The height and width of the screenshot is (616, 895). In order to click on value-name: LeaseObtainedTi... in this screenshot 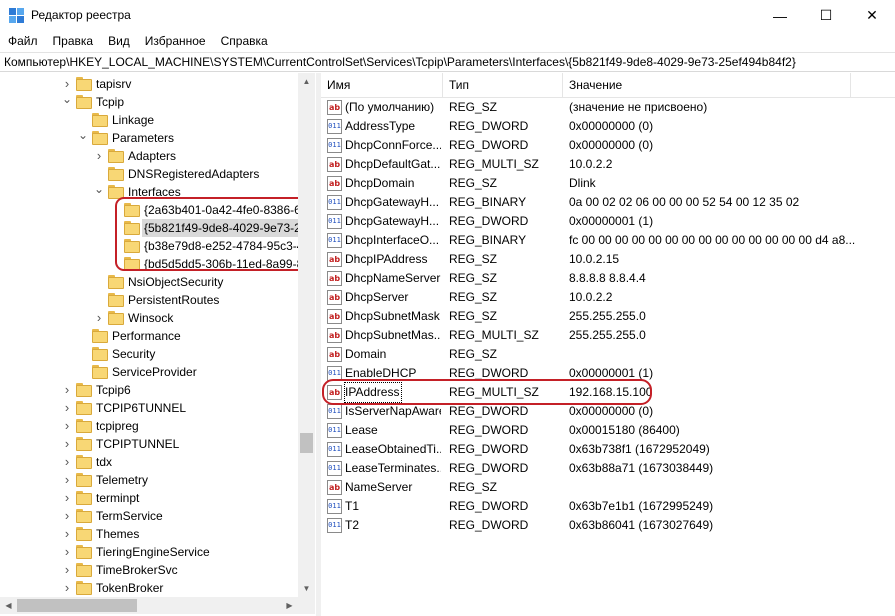, I will do `click(393, 449)`.